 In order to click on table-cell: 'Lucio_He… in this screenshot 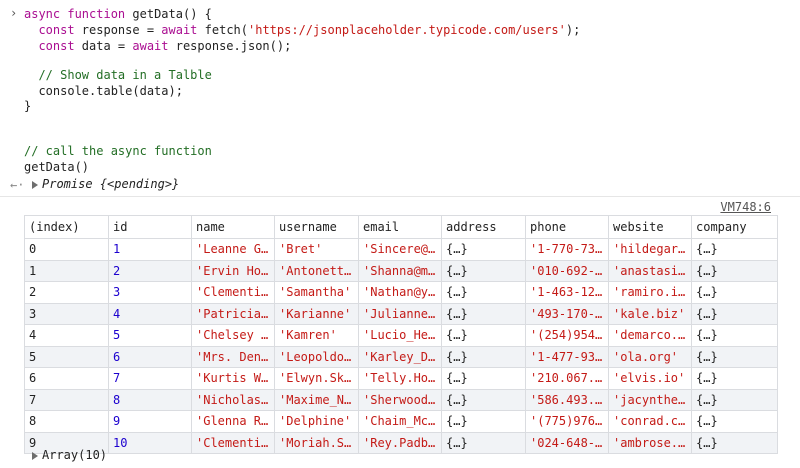, I will do `click(400, 335)`.